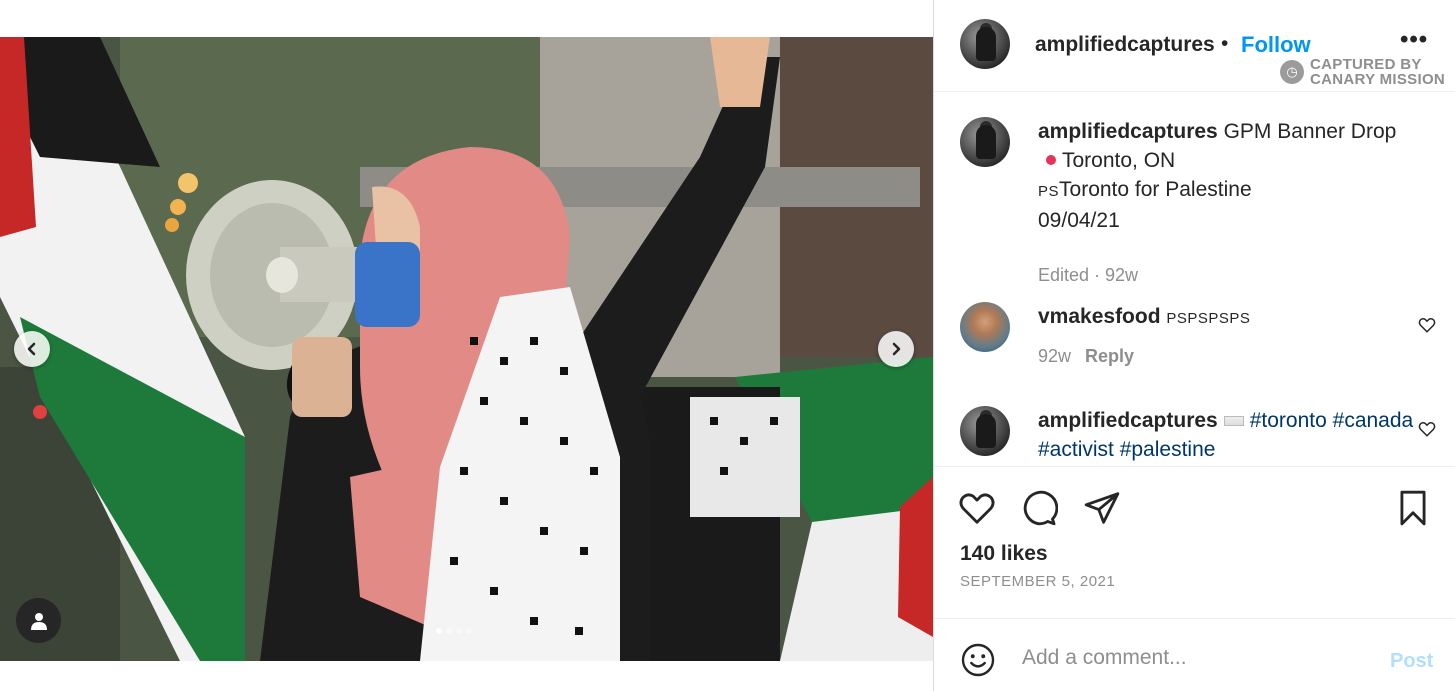 The width and height of the screenshot is (1455, 691). What do you see at coordinates (1310, 131) in the screenshot?
I see `caption-title: GPM Banner Drop` at bounding box center [1310, 131].